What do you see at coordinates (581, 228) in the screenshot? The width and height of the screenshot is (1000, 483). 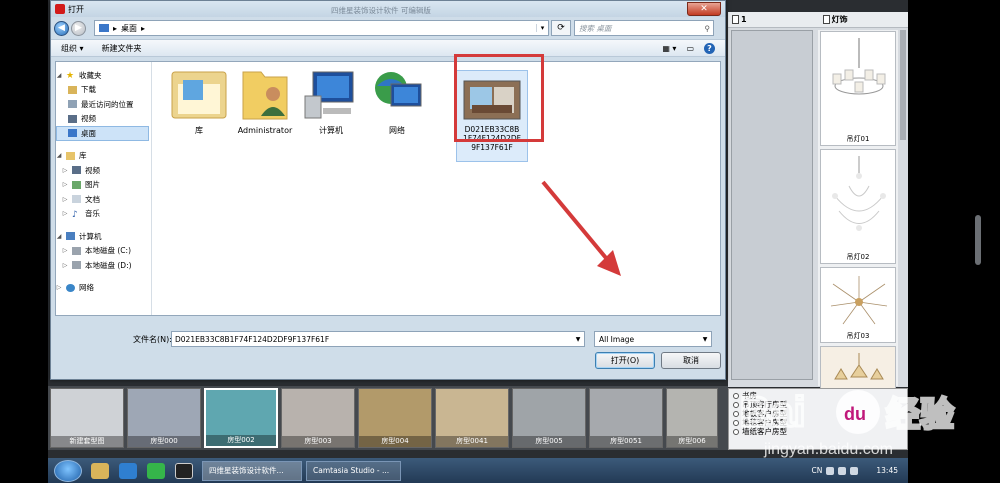 I see `annotation-arrow` at bounding box center [581, 228].